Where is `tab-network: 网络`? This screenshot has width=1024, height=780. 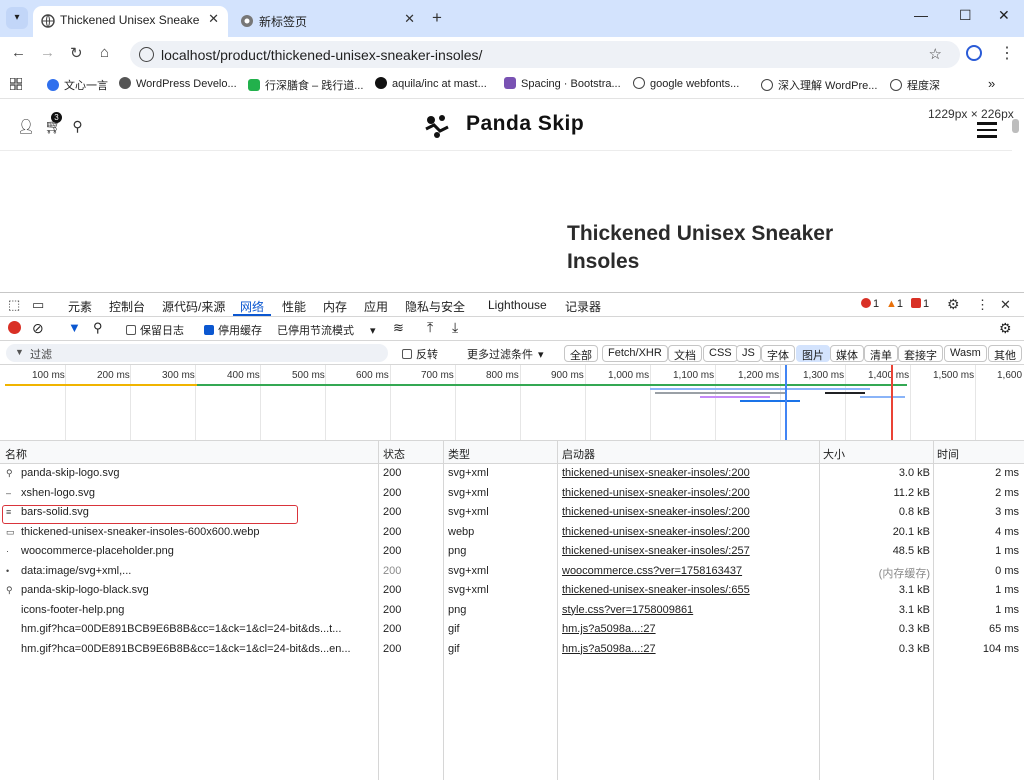 tab-network: 网络 is located at coordinates (252, 306).